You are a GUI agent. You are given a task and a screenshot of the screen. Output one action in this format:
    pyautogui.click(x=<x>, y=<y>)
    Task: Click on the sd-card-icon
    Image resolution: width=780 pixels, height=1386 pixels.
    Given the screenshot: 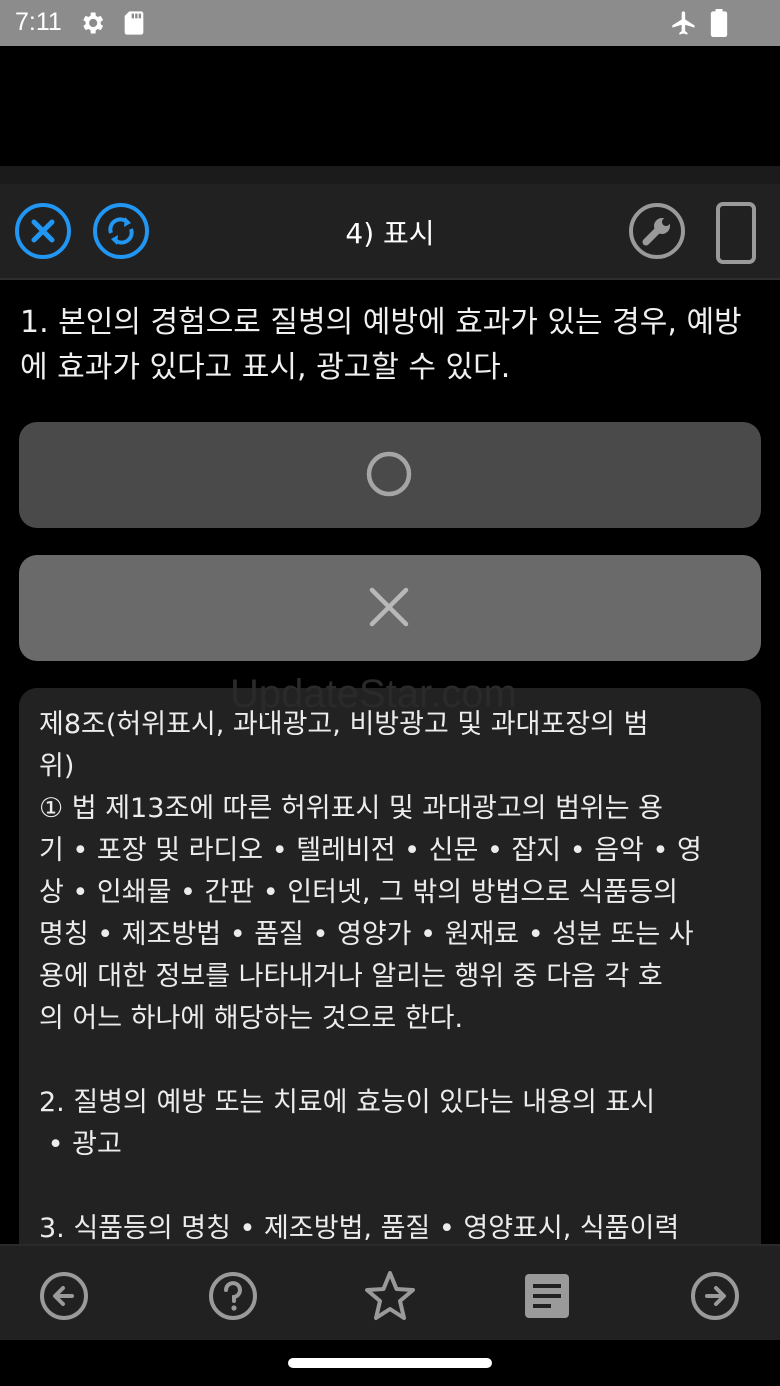 What is the action you would take?
    pyautogui.click(x=134, y=25)
    